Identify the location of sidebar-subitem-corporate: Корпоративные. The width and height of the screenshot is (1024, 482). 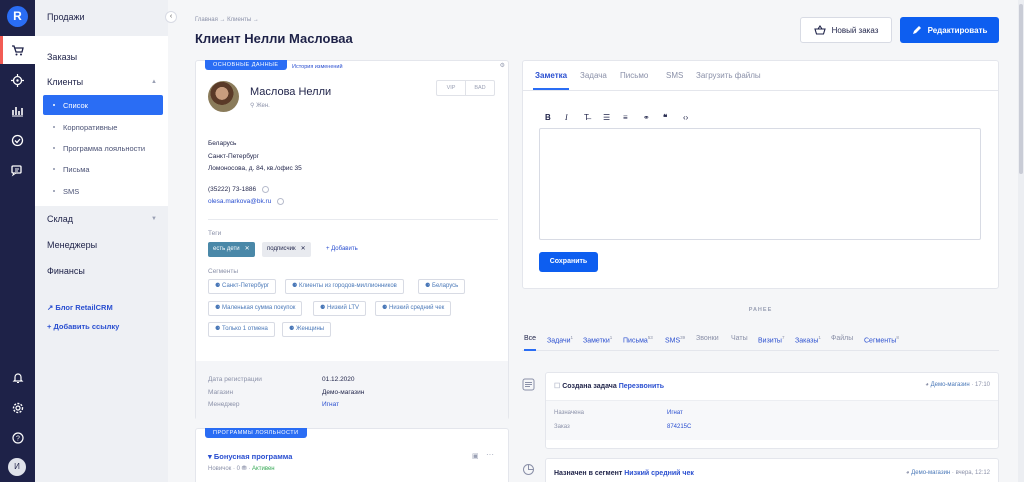
(103, 127).